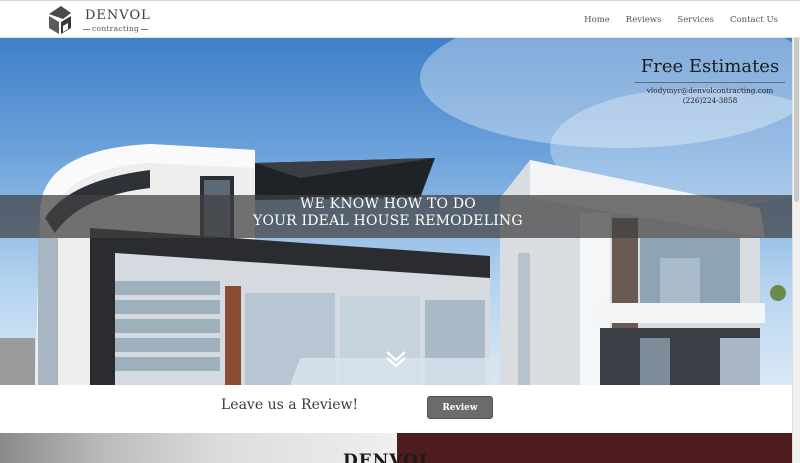 The height and width of the screenshot is (463, 800). I want to click on tagline-line-1: WE KNOW HOW TO DO, so click(388, 204).